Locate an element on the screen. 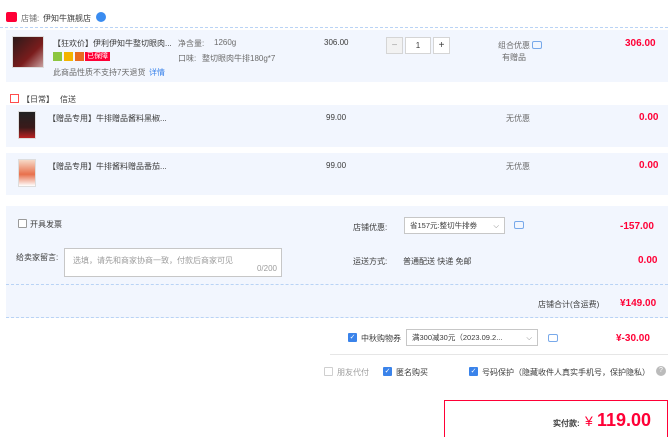 The image size is (668, 437). promo-type: 组合优惠 is located at coordinates (514, 45).